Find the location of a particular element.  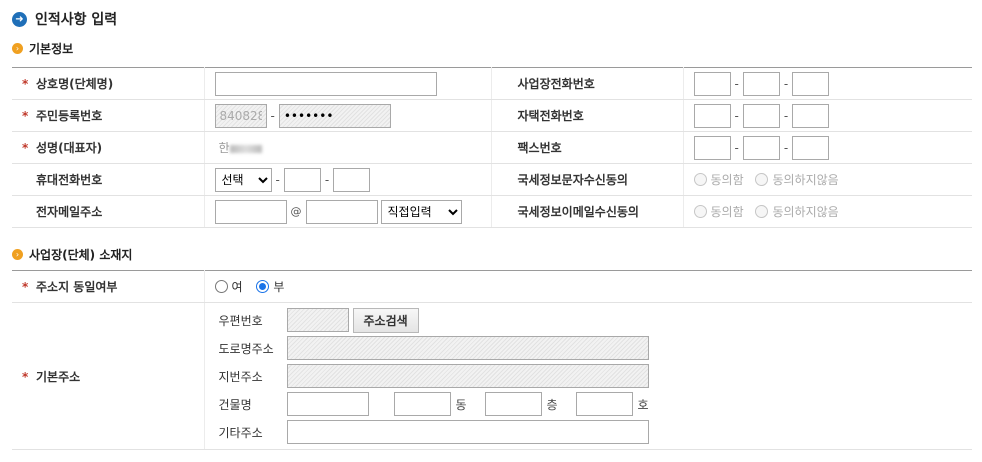

same-address-label: * 주소지 동일여부 is located at coordinates (108, 286).